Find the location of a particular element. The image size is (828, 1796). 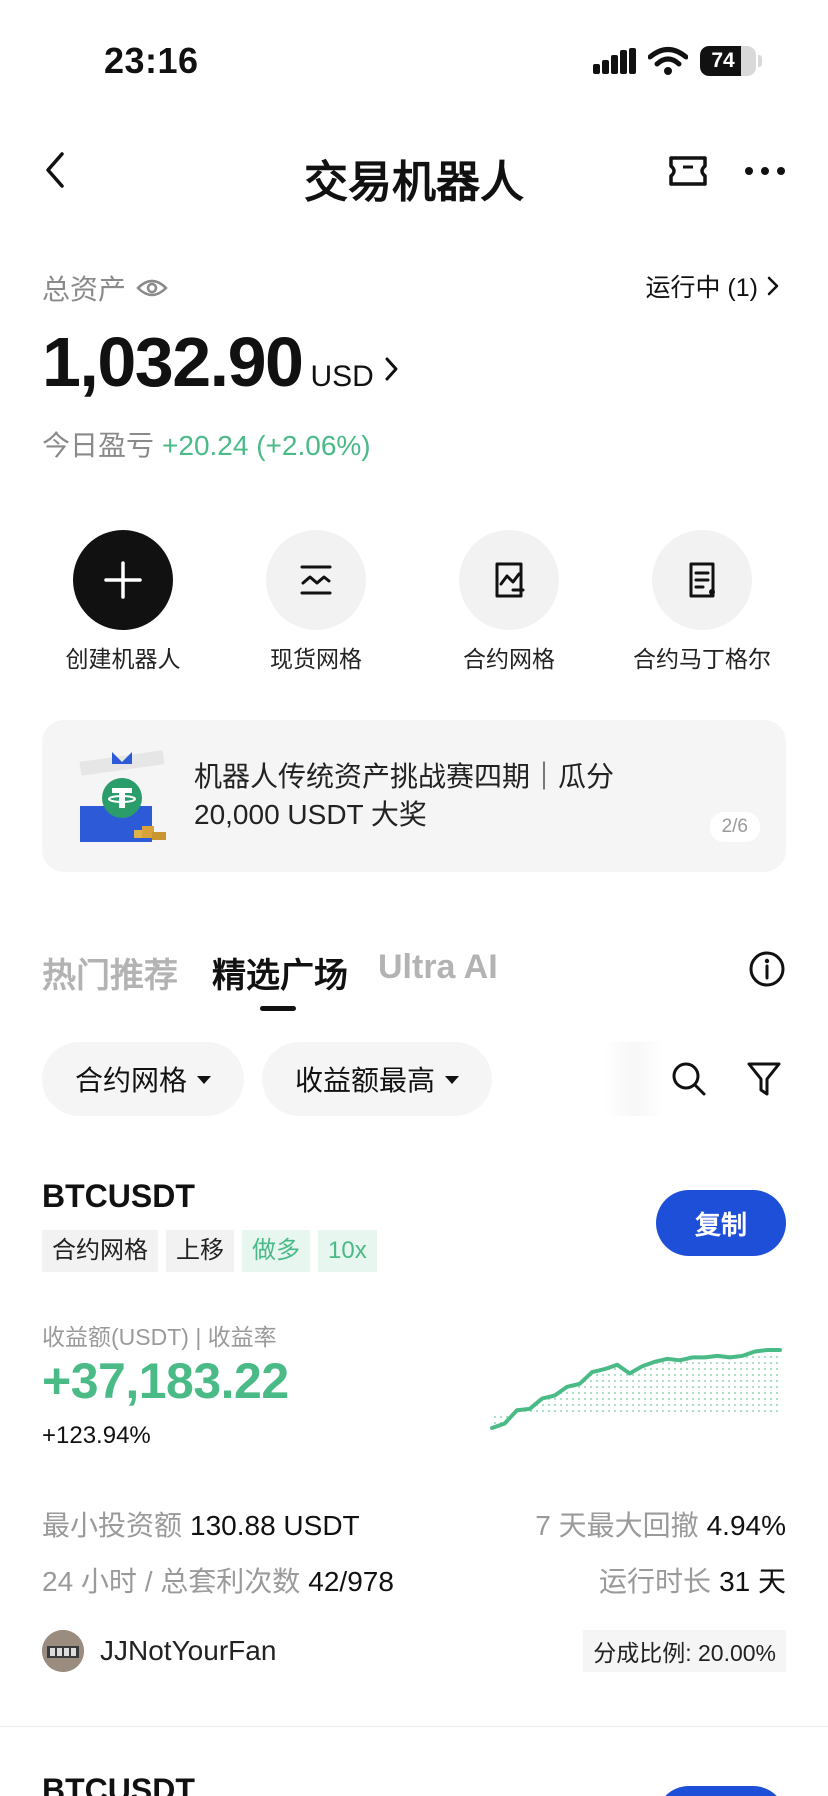

owner-name: JJNotYourFan is located at coordinates (188, 1650).